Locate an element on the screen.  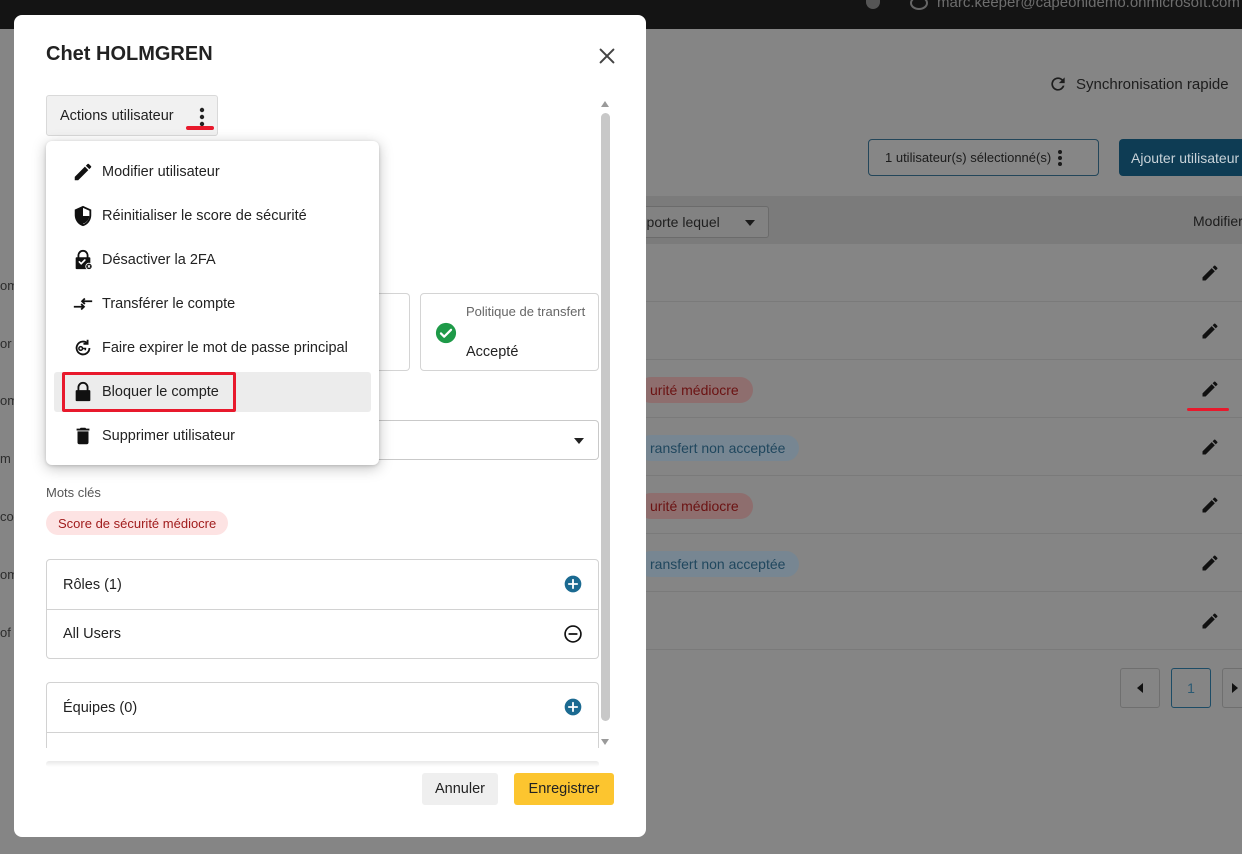
scrollbar-thumb is located at coordinates (605, 417).